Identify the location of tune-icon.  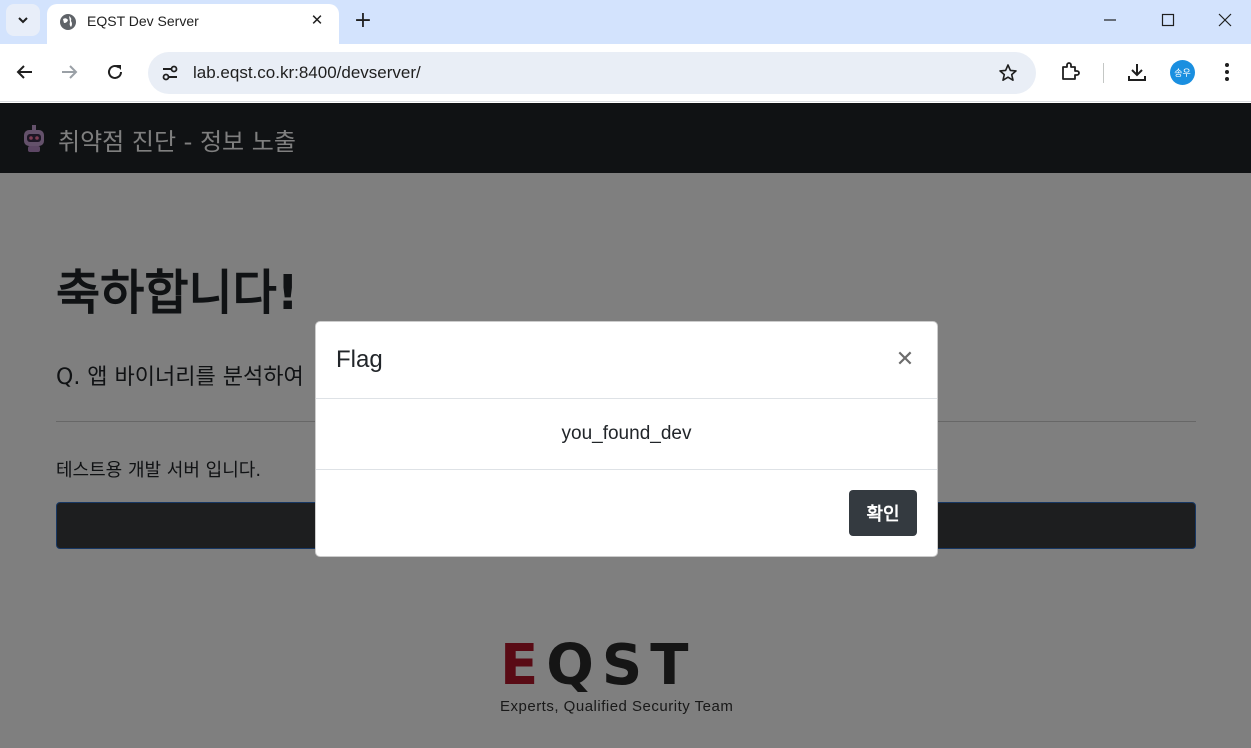
(170, 73).